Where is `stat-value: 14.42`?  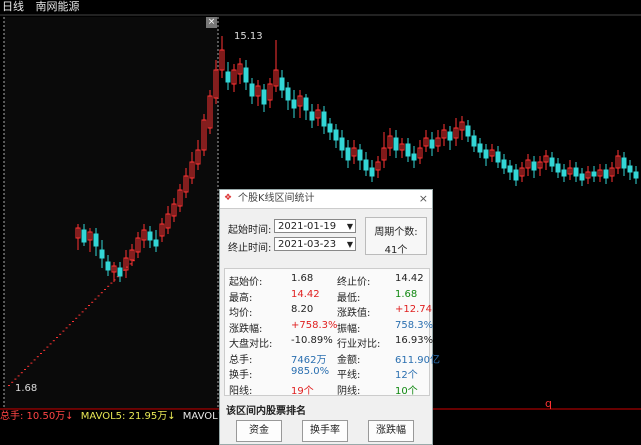
stat-value: 14.42 is located at coordinates (409, 278).